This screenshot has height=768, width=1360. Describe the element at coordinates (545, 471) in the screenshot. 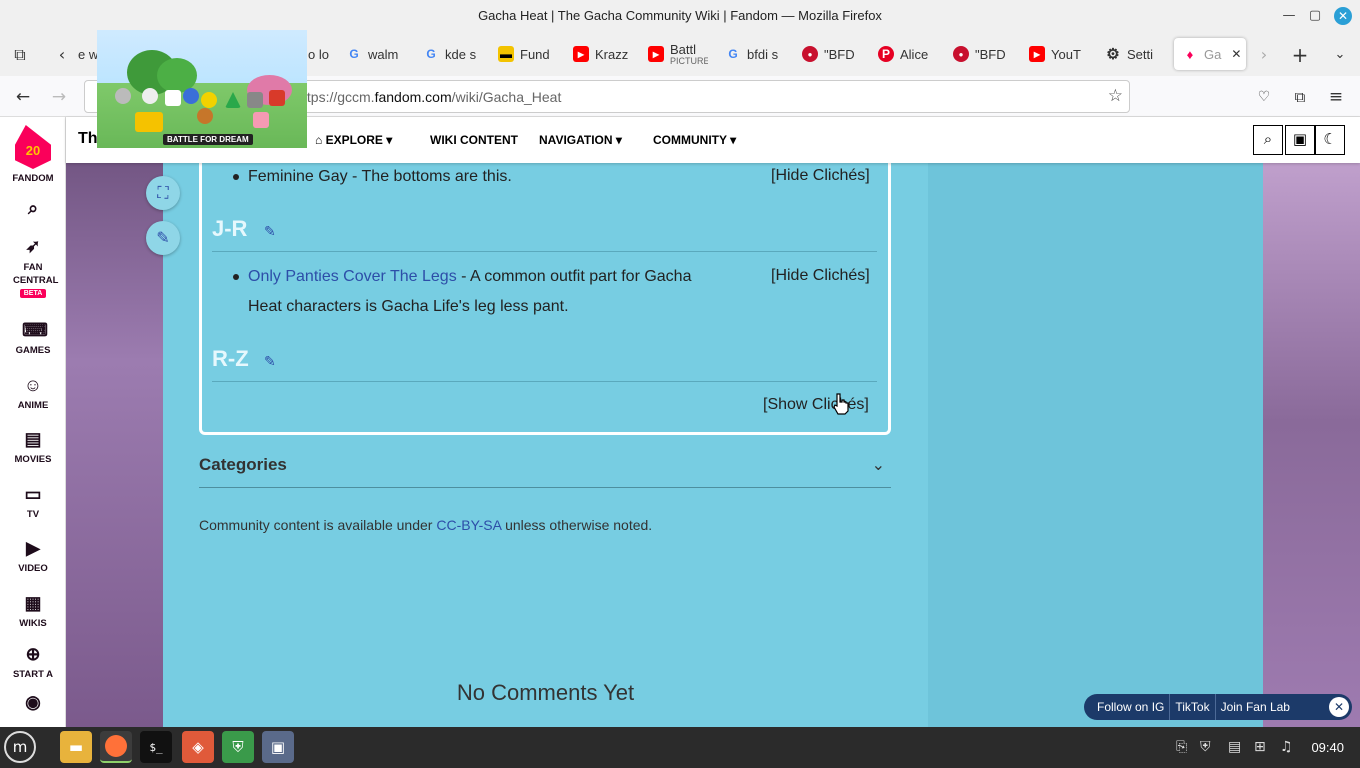

I see `categories-section: Categories ⌄` at that location.